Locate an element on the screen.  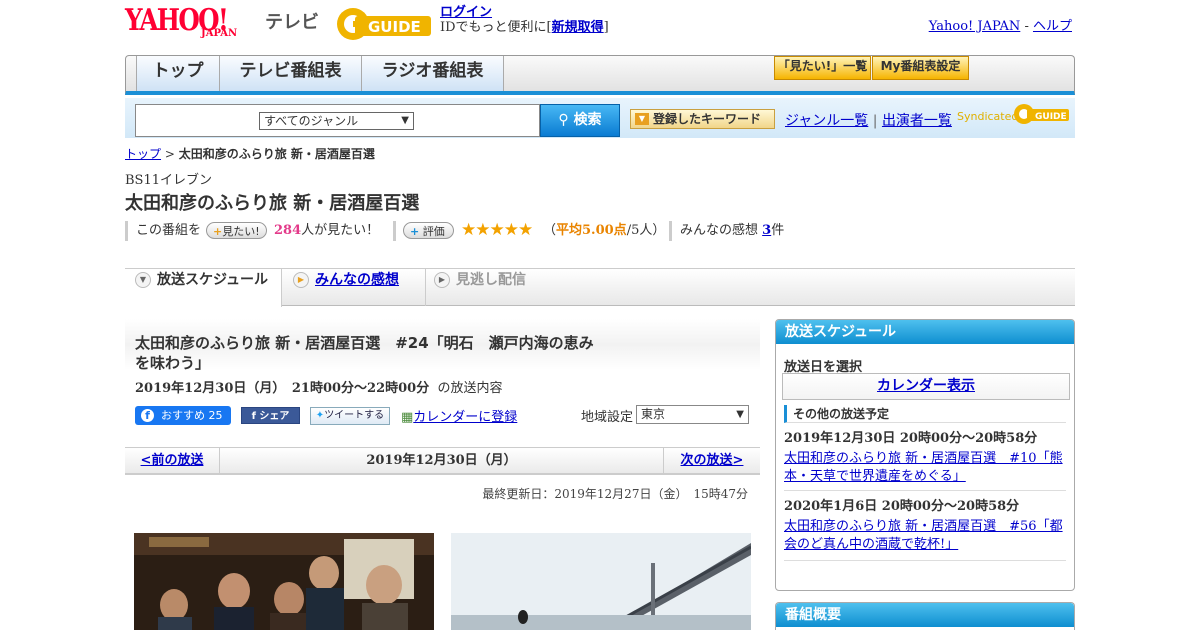
tweet-label: ツイートする is located at coordinates (354, 415).